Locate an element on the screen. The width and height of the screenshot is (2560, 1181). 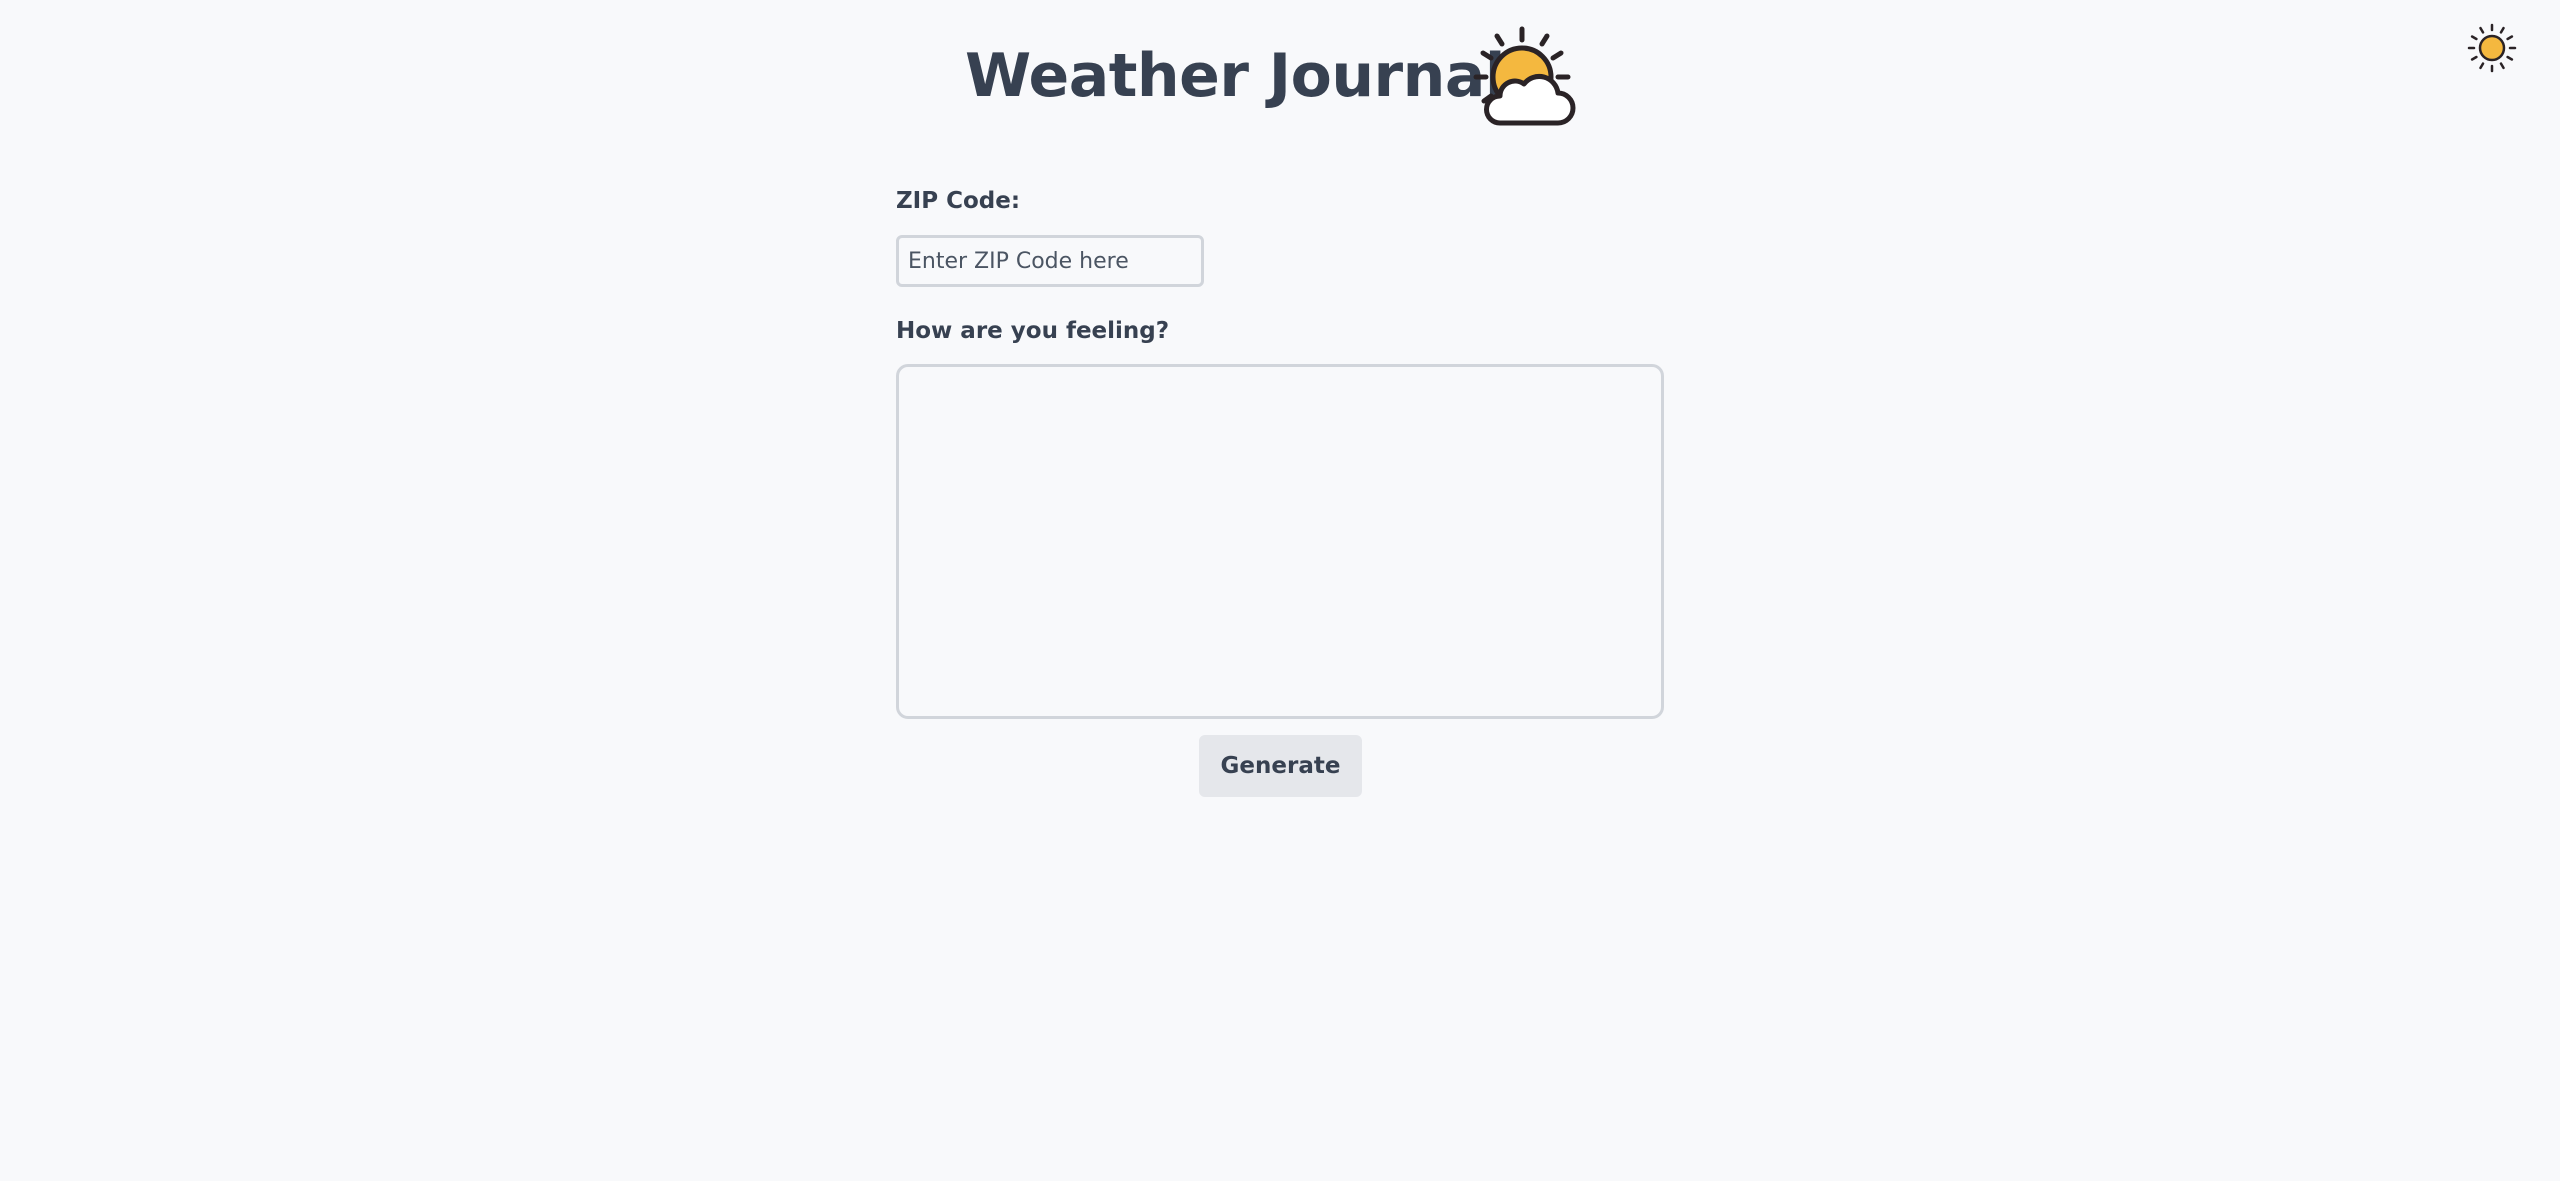
sun-icon is located at coordinates (2492, 48).